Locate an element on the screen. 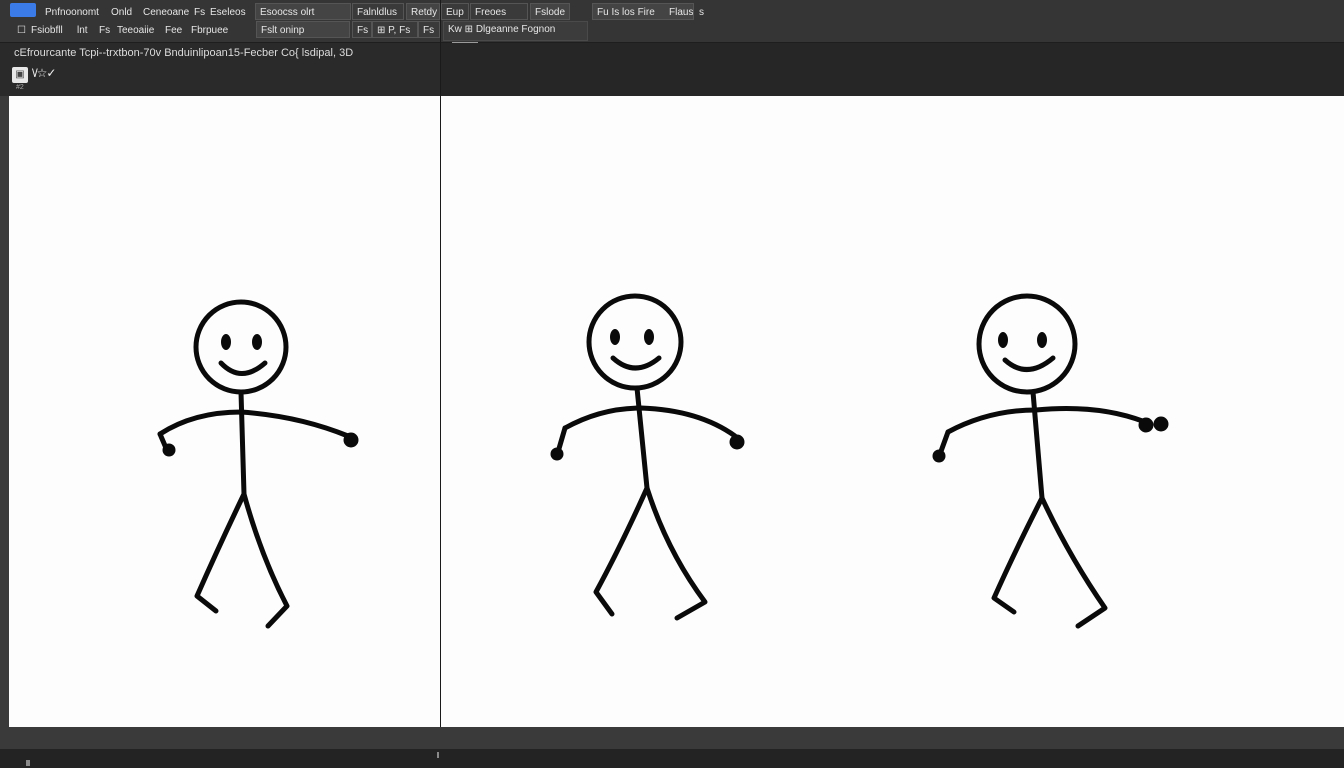 This screenshot has width=1344, height=768. menu-item-5: Eseleos is located at coordinates (226, 11).